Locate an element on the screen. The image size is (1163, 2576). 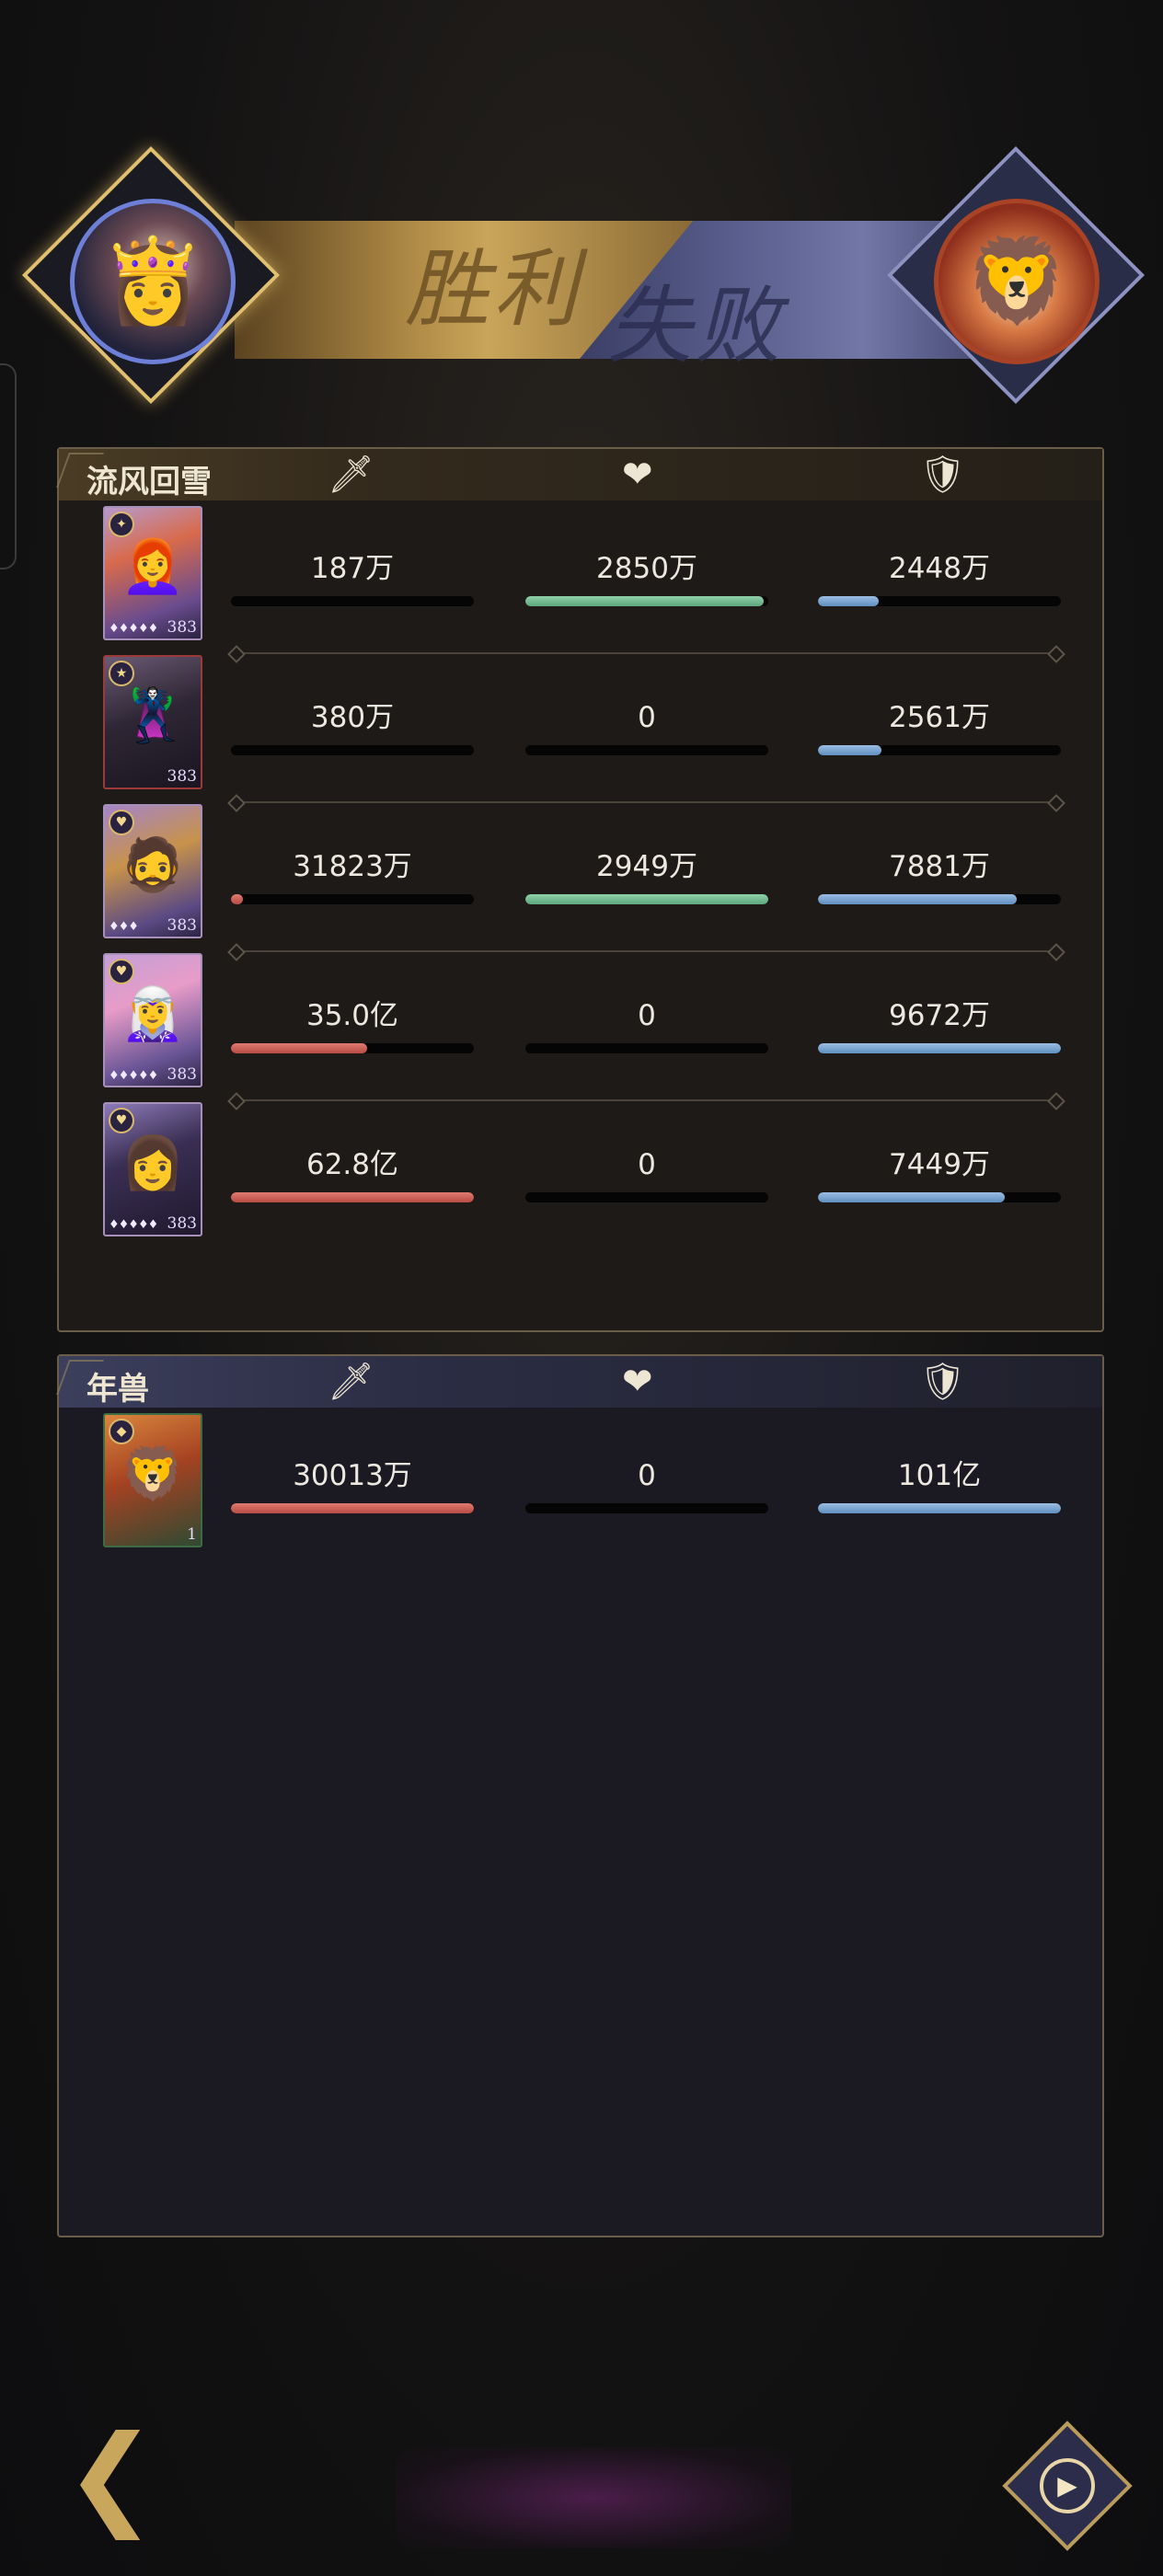
side-drawer-tab is located at coordinates (8, 466).